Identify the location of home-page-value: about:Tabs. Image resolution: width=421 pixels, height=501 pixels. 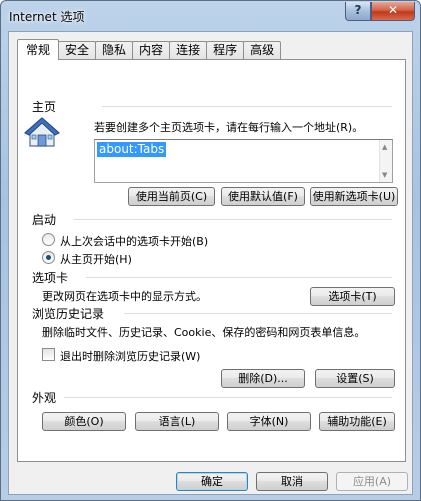
(132, 149).